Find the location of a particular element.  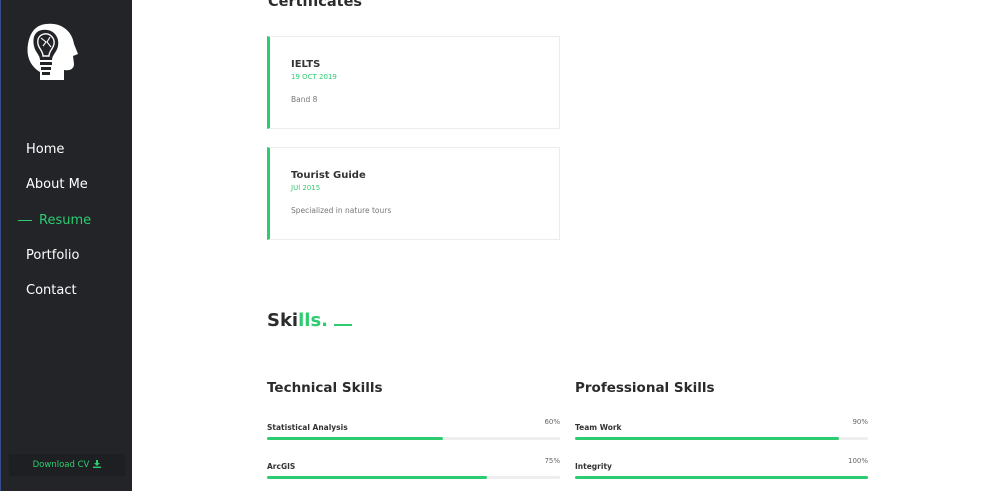

skill-item: Team Work 90% is located at coordinates (721, 429).